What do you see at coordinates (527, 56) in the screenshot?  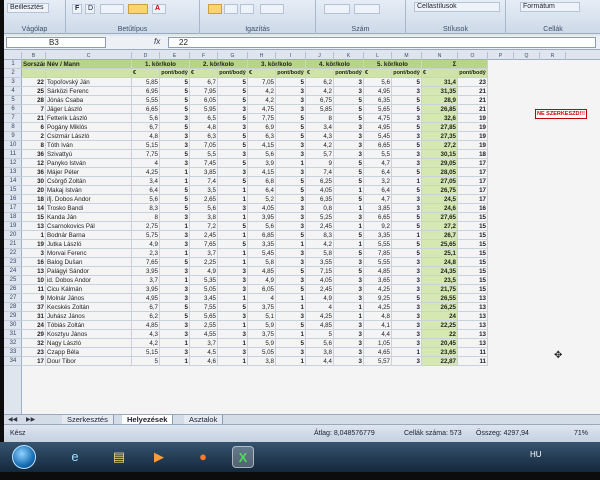 I see `column-header: Q` at bounding box center [527, 56].